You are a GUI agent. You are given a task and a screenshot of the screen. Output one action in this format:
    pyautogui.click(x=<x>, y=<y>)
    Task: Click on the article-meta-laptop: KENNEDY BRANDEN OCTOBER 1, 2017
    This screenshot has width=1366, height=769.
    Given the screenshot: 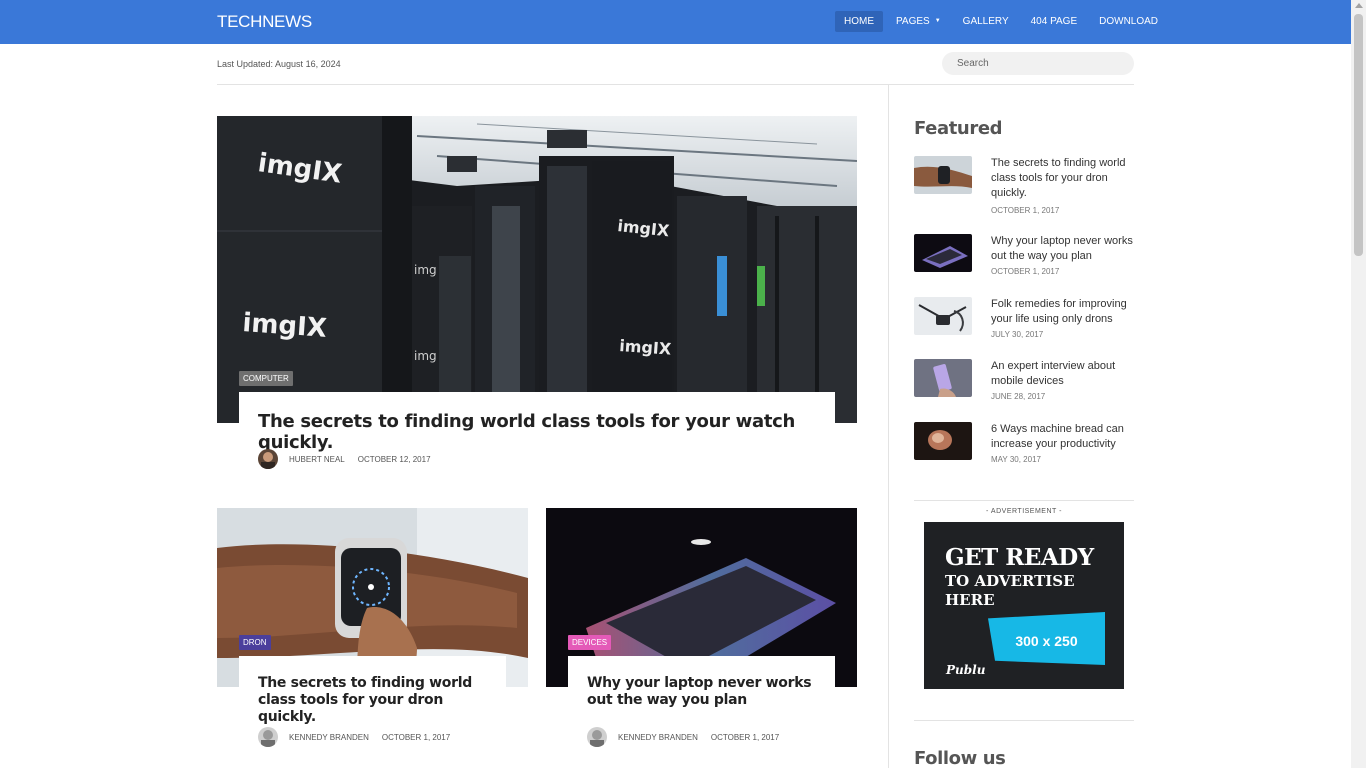 What is the action you would take?
    pyautogui.click(x=683, y=737)
    